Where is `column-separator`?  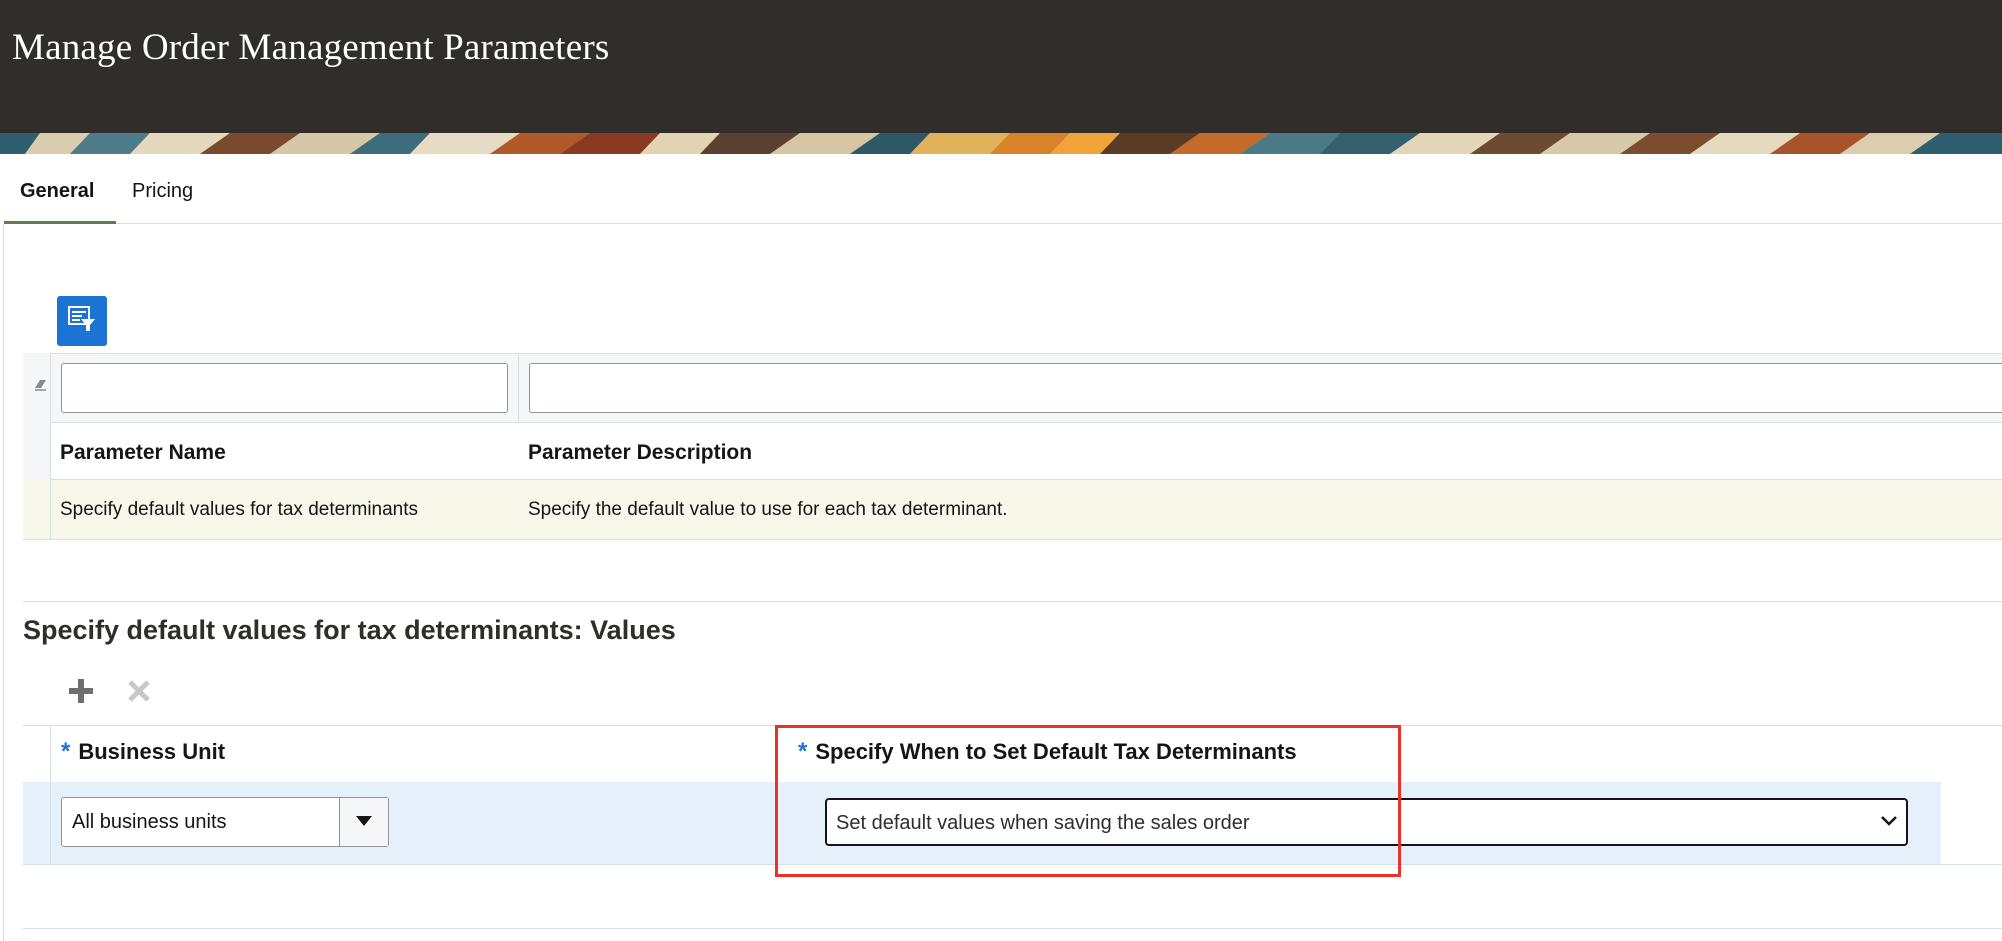 column-separator is located at coordinates (518, 389).